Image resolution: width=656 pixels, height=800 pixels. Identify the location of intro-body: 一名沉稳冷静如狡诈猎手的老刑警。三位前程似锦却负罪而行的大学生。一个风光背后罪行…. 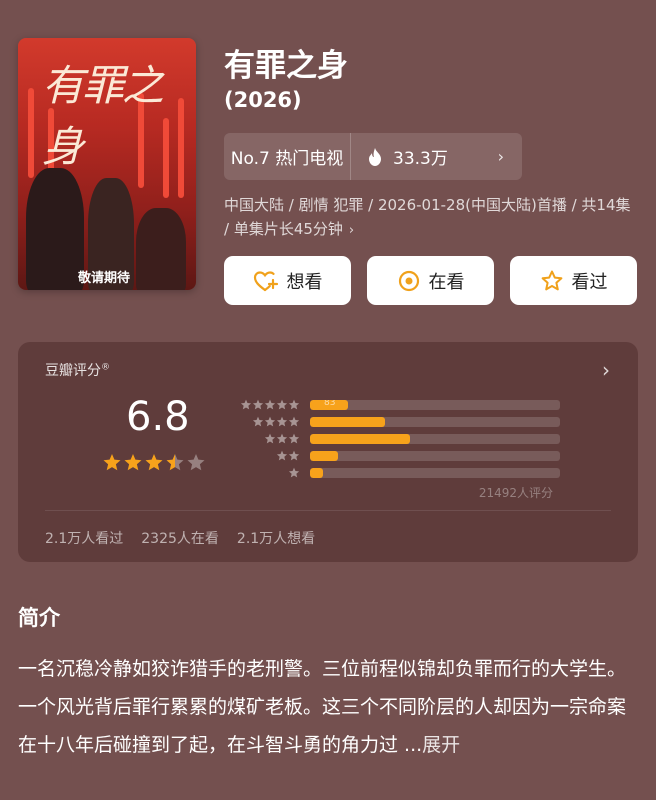
(322, 707).